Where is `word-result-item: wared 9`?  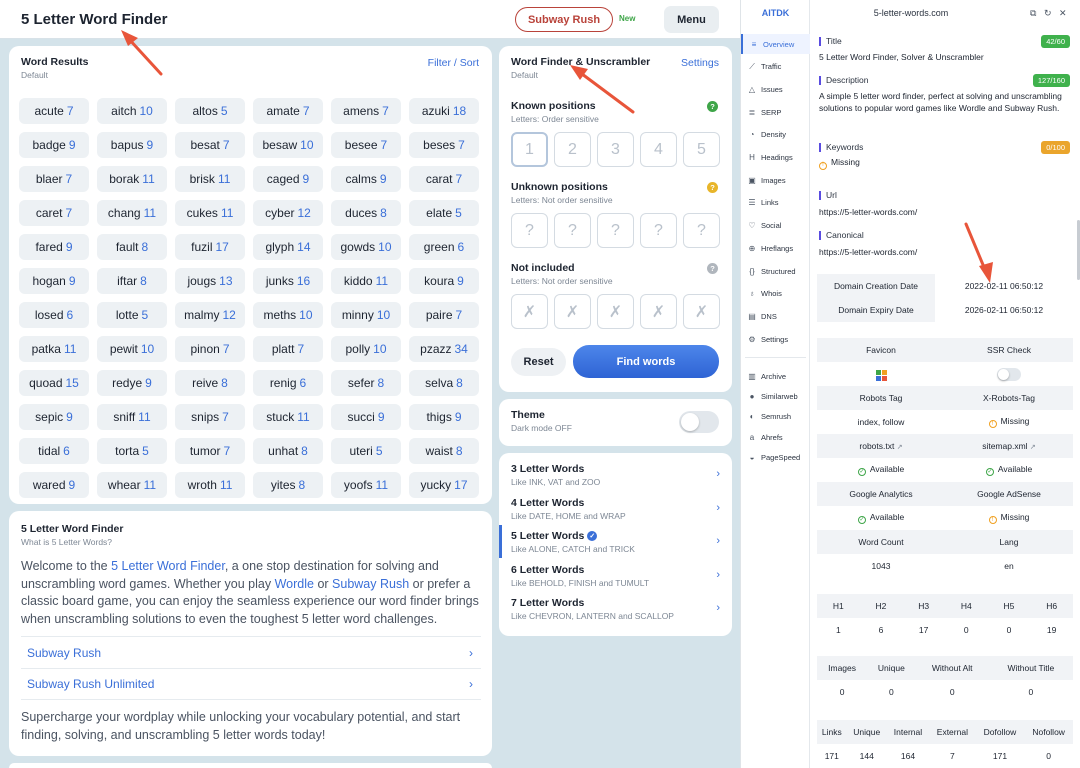 word-result-item: wared 9 is located at coordinates (54, 485).